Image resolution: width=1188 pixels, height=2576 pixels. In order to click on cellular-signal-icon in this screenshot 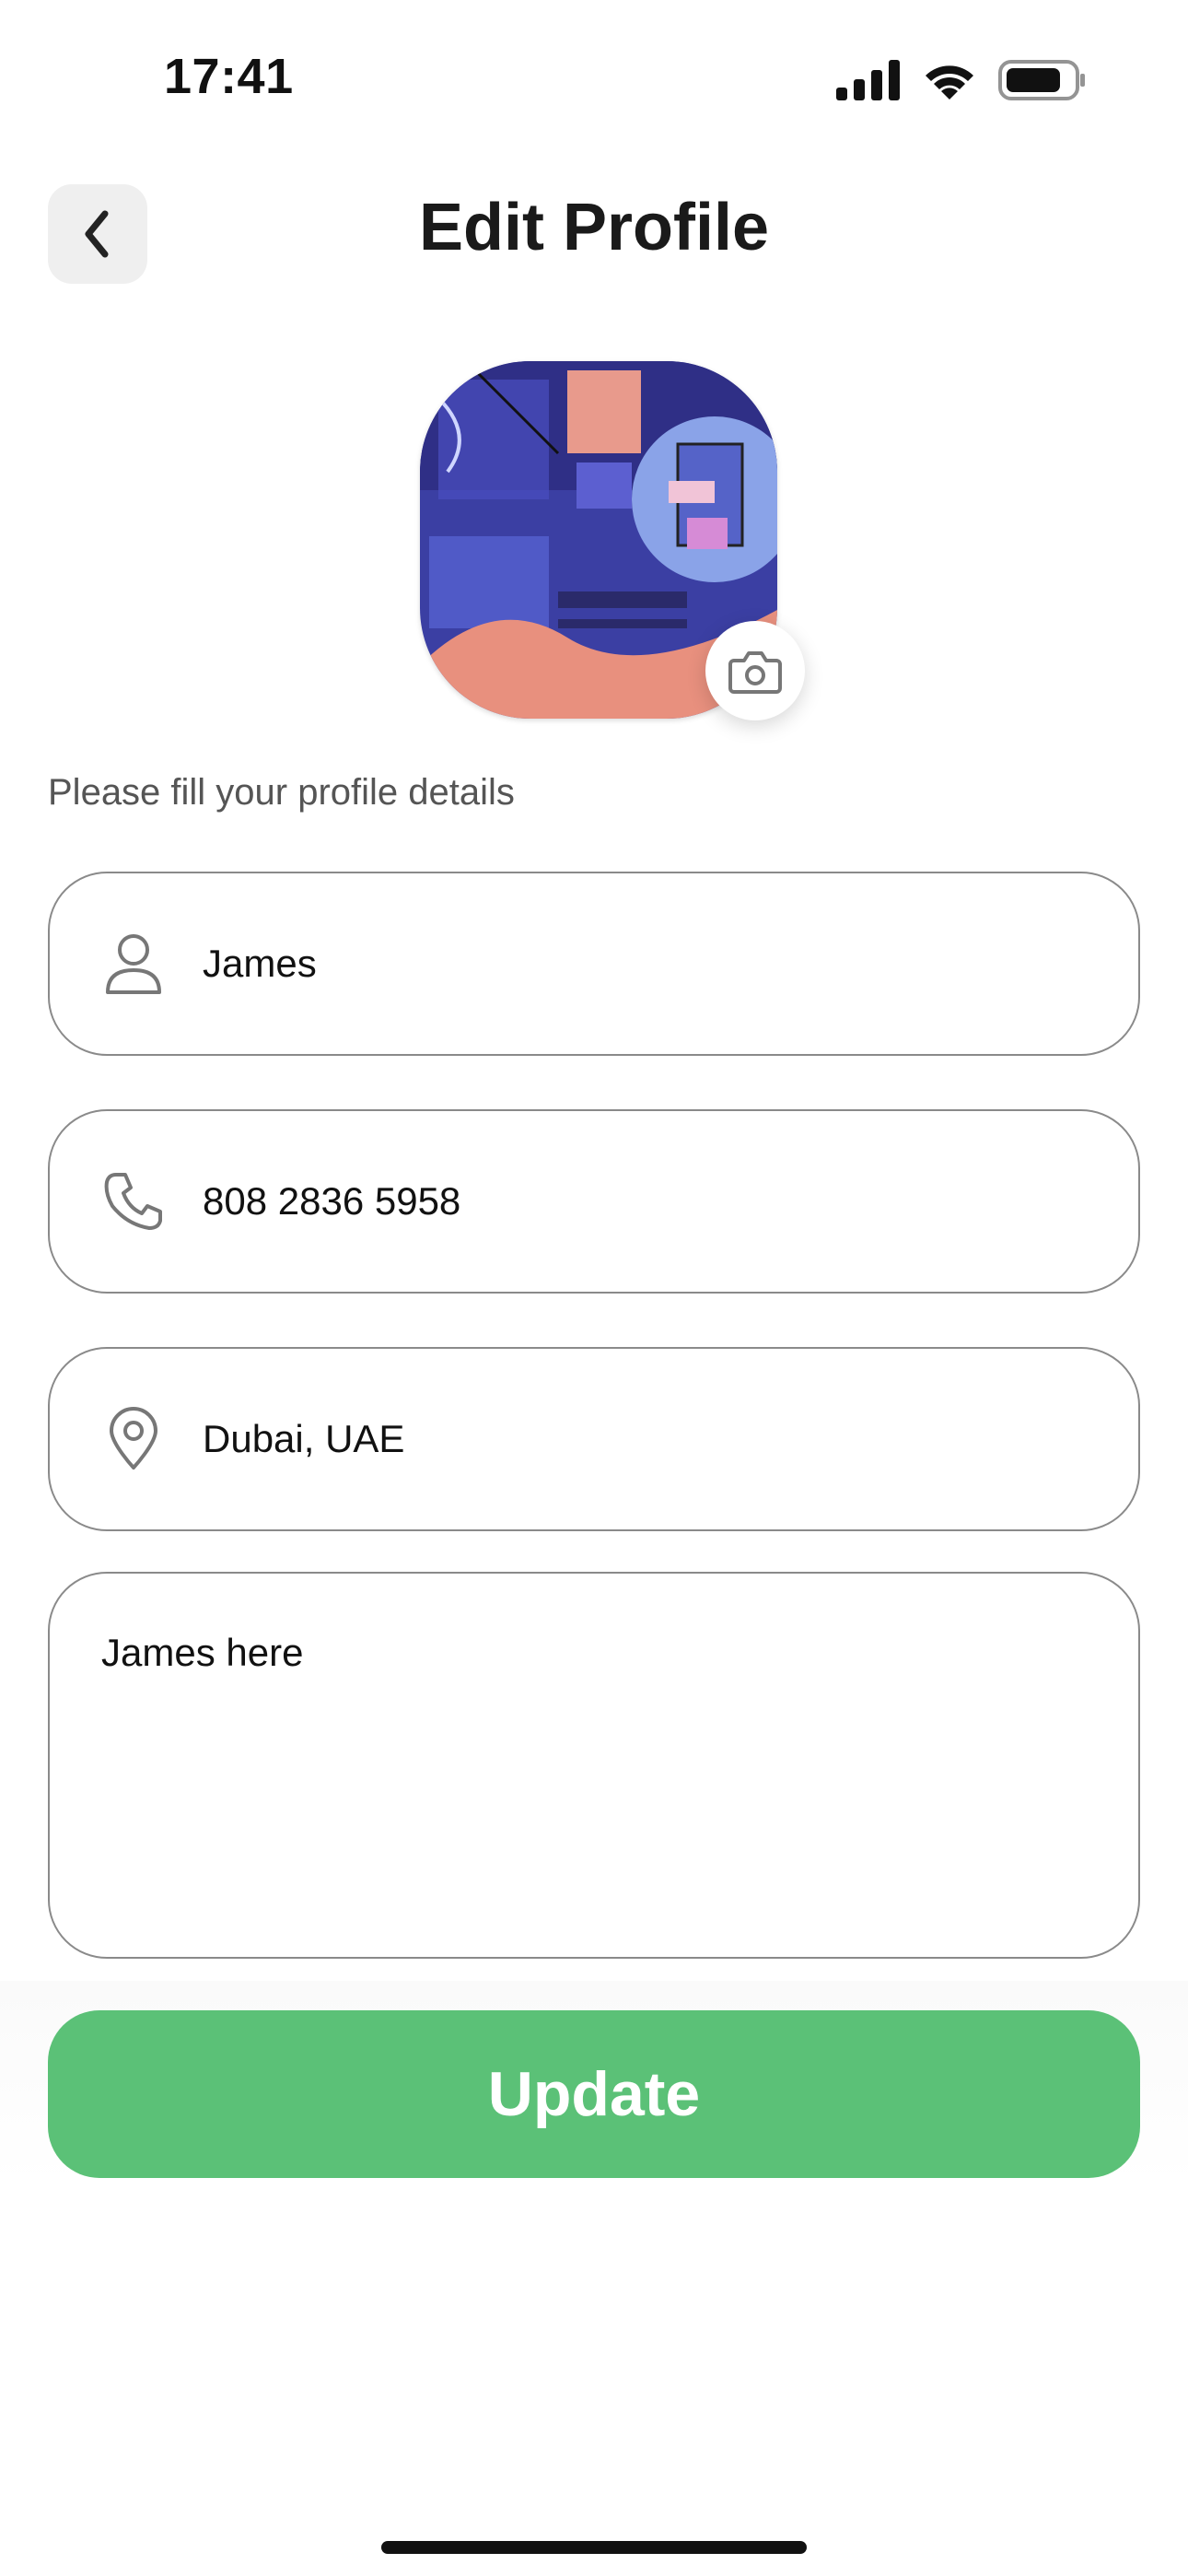, I will do `click(868, 80)`.